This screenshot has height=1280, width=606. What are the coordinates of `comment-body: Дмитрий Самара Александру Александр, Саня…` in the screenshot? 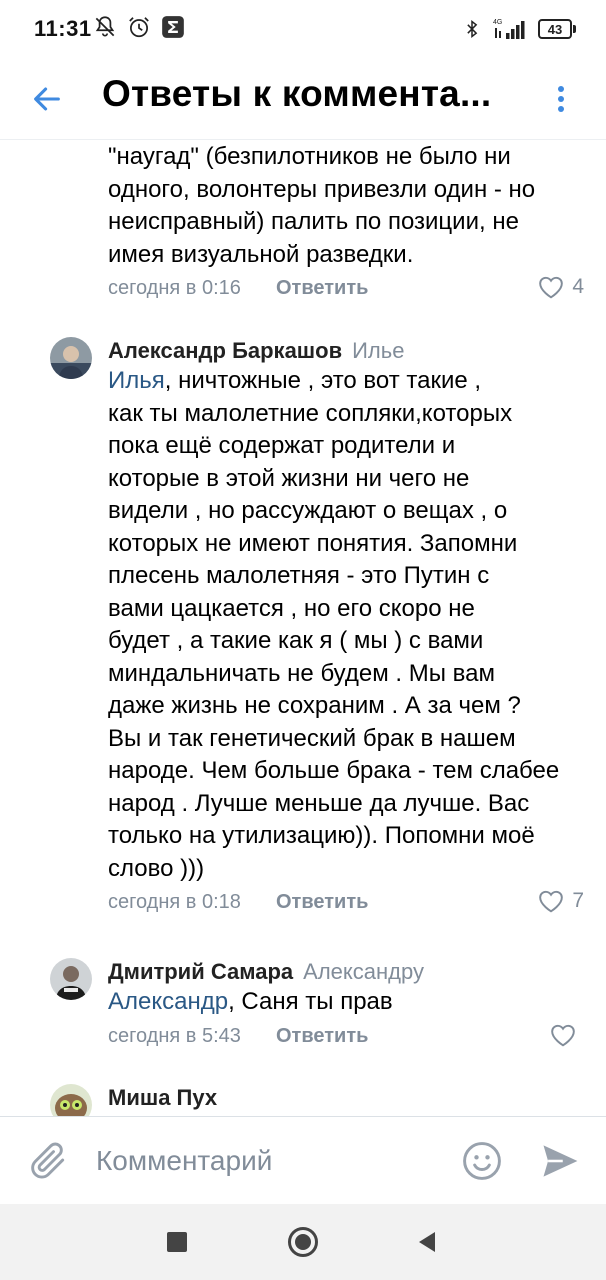 It's located at (346, 1005).